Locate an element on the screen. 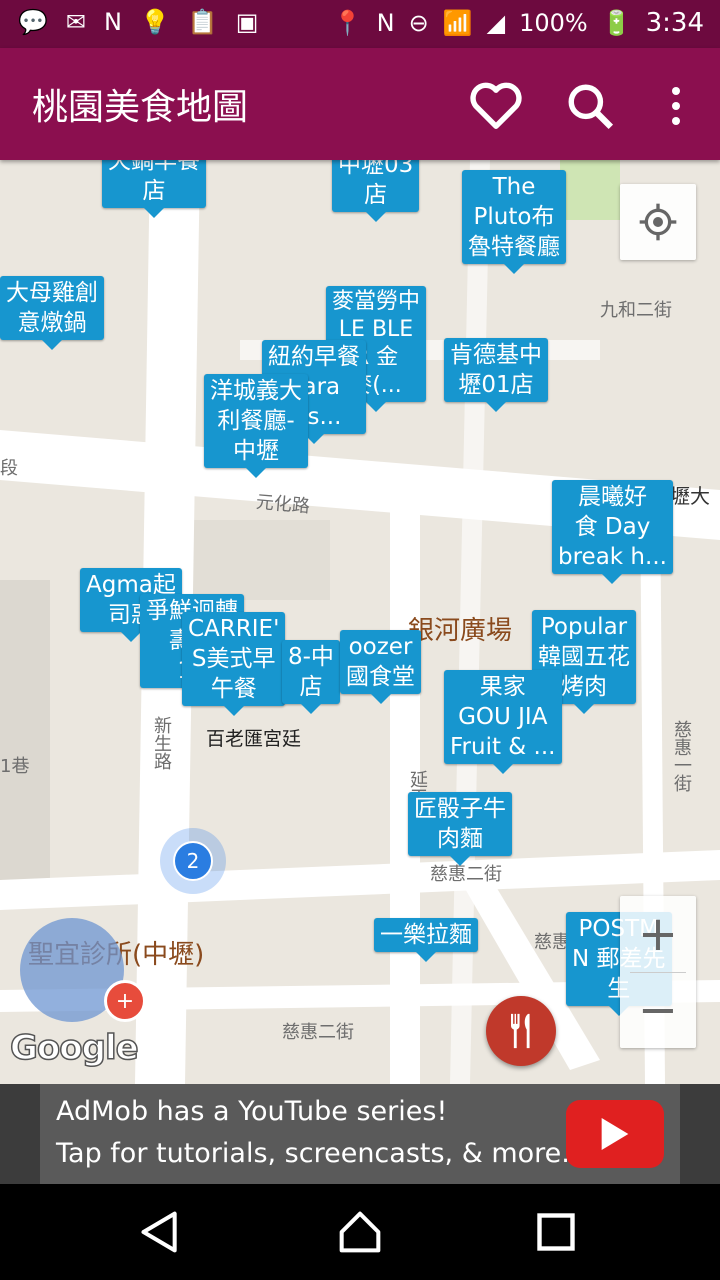 The width and height of the screenshot is (720, 1280). street-label: 段 is located at coordinates (9, 468).